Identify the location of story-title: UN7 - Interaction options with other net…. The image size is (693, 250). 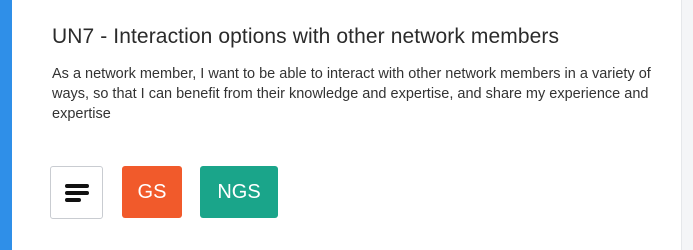
(306, 36).